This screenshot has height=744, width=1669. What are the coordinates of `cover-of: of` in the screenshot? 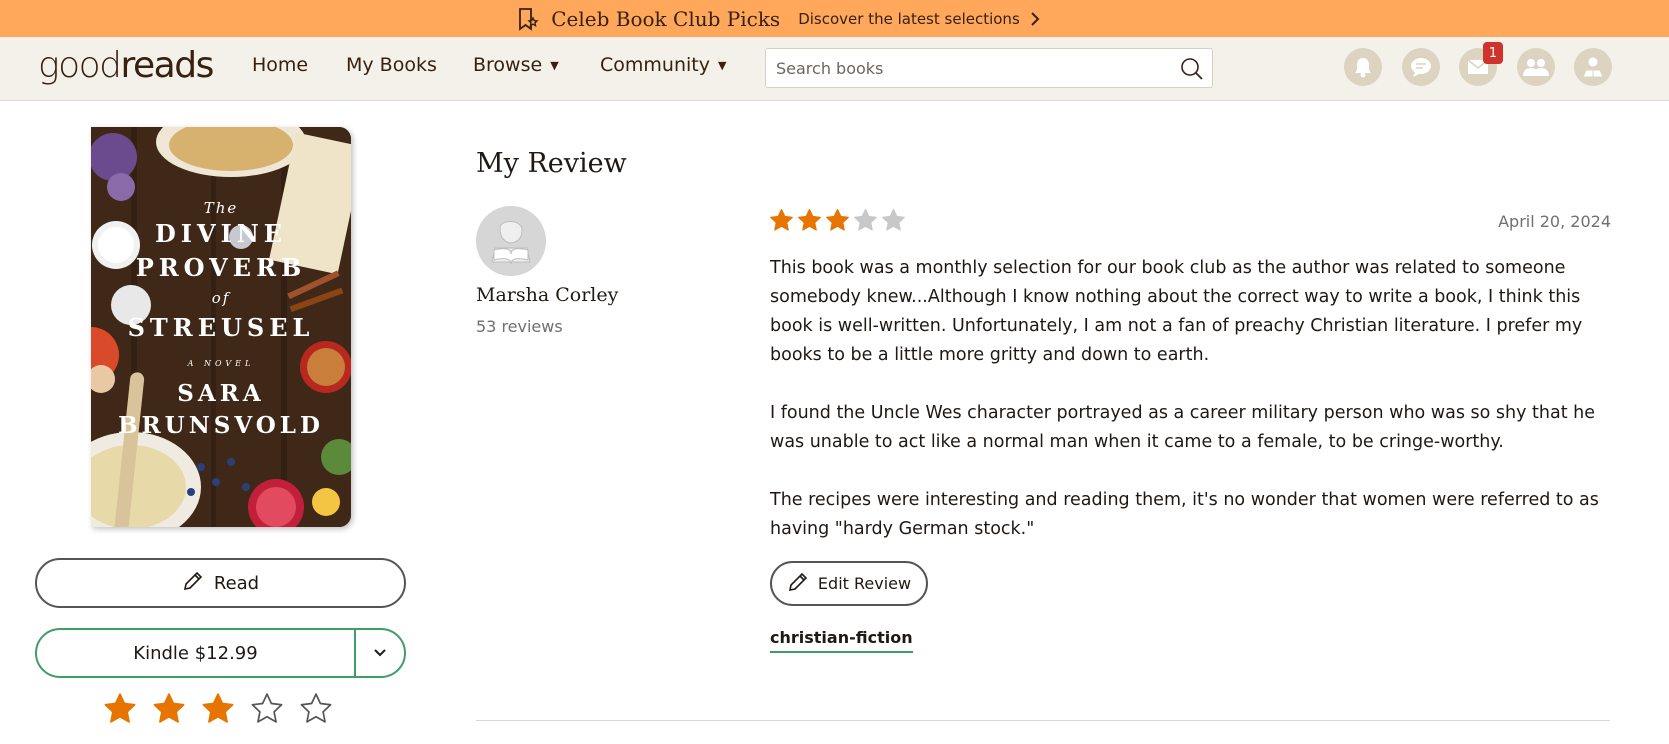 It's located at (221, 298).